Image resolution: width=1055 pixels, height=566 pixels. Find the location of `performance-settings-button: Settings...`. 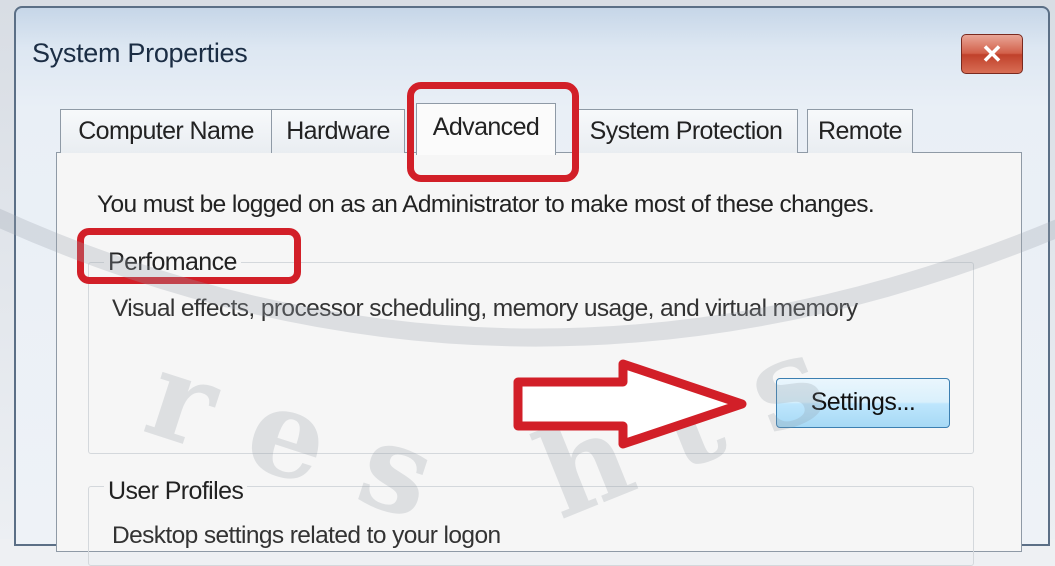

performance-settings-button: Settings... is located at coordinates (863, 403).